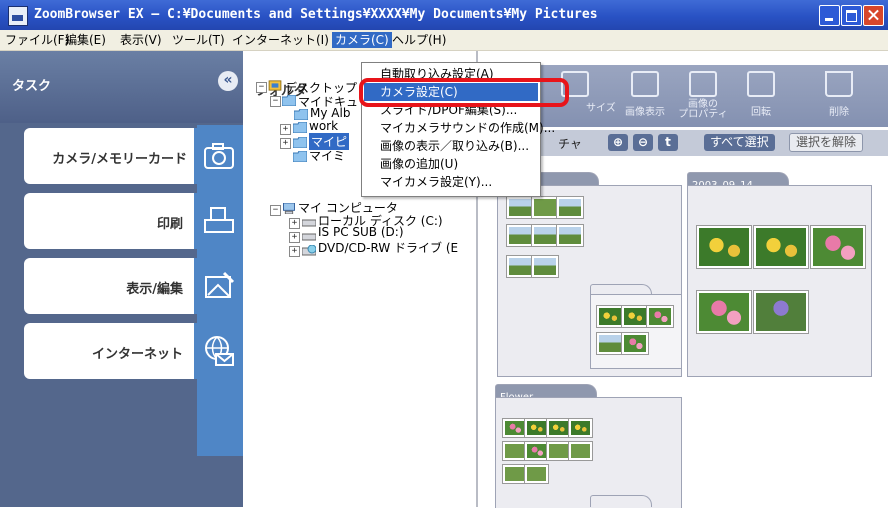 The height and width of the screenshot is (508, 888). What do you see at coordinates (275, 85) in the screenshot?
I see `desktop-icon` at bounding box center [275, 85].